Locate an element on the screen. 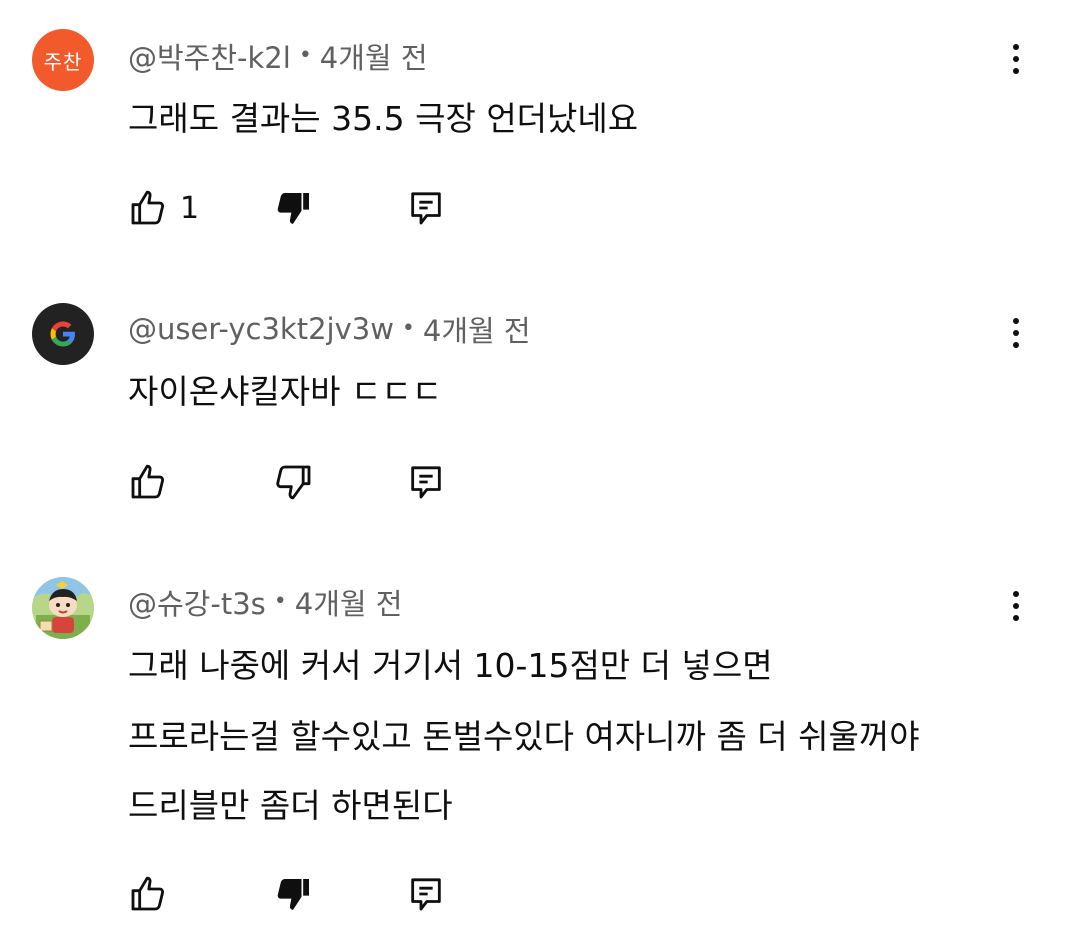  cartoon-character-icon is located at coordinates (63, 608).